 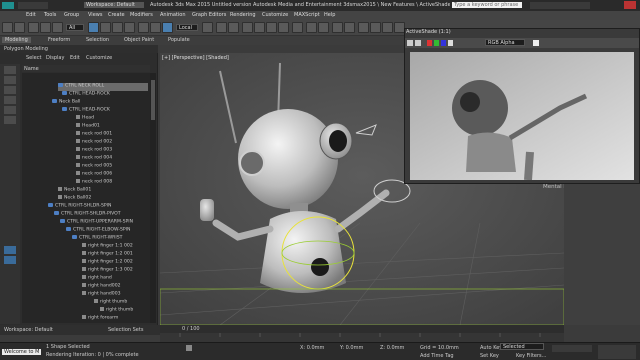 What do you see at coordinates (66, 103) in the screenshot?
I see `tree-row: Neck Ball` at bounding box center [66, 103].